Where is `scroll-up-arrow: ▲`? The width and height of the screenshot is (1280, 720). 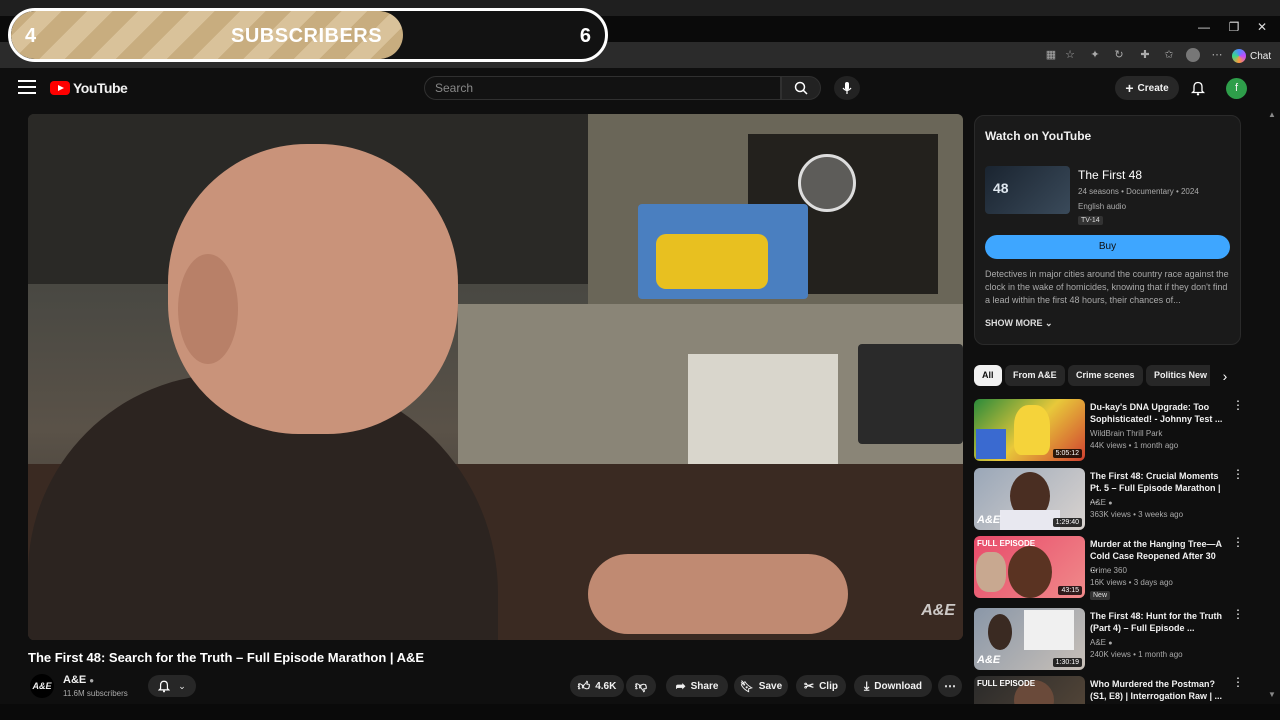
scroll-up-arrow: ▲ is located at coordinates (1272, 114).